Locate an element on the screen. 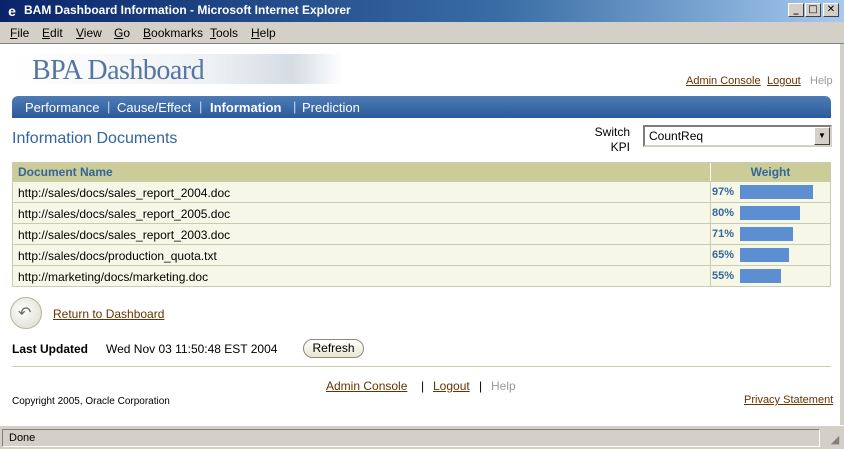 The image size is (844, 449). maximize-button: □ is located at coordinates (813, 10).